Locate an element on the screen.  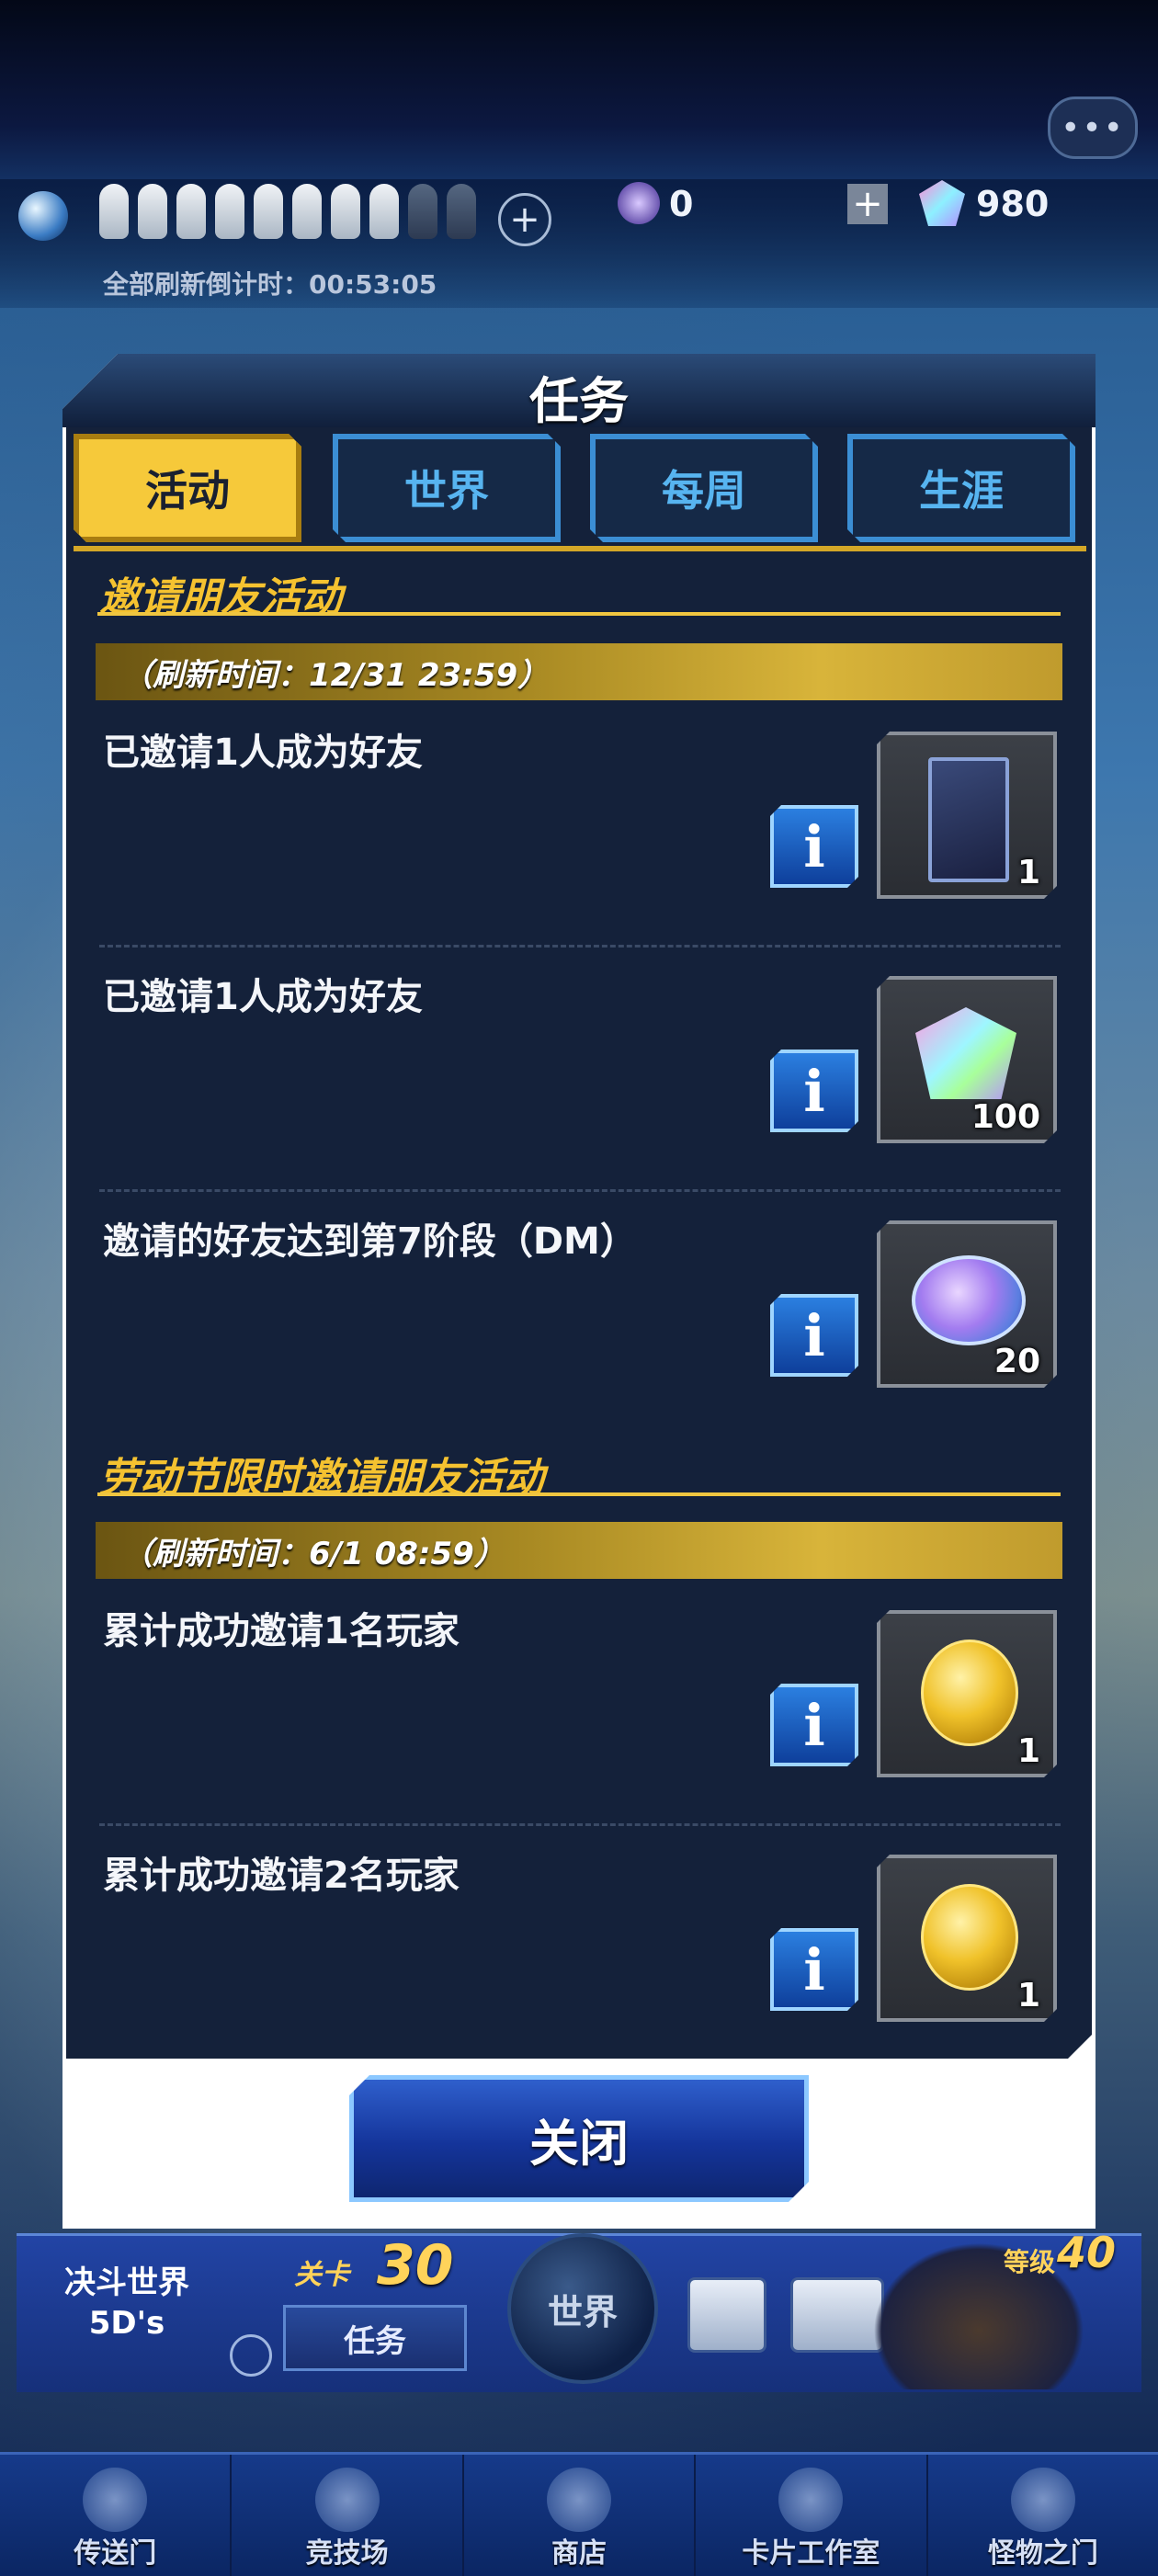
tab-underline is located at coordinates (580, 549).